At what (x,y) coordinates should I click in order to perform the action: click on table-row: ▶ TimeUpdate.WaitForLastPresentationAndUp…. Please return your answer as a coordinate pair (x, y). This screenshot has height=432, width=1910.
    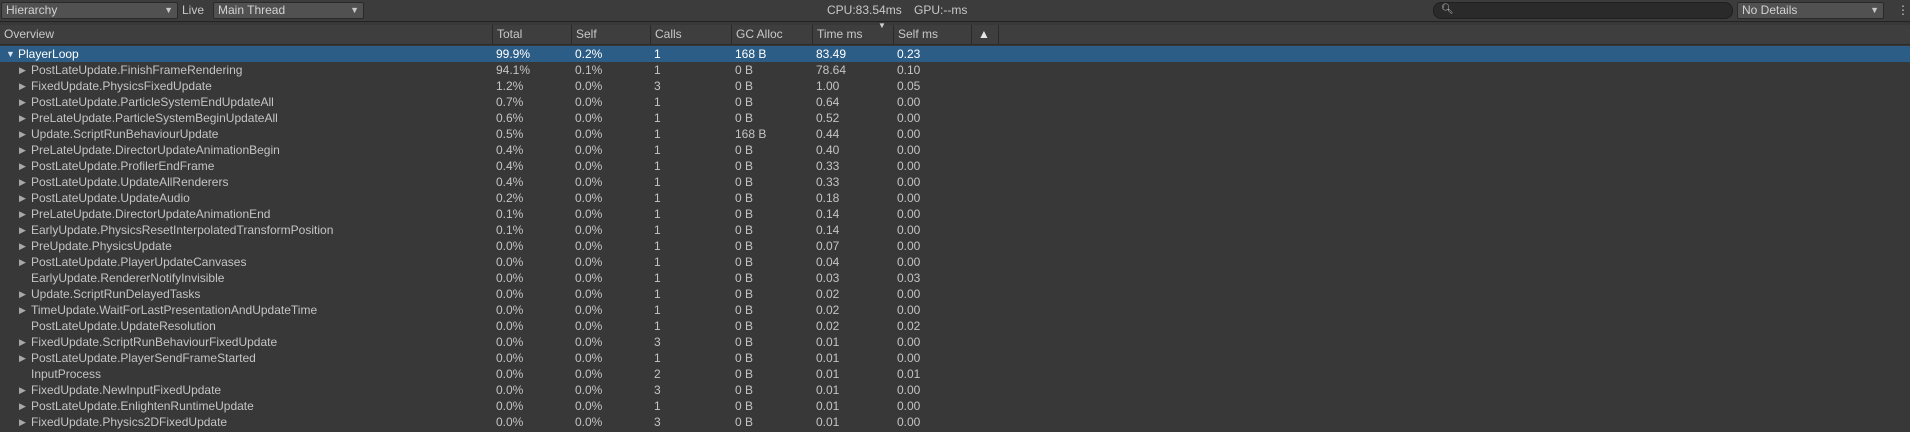
    Looking at the image, I should click on (955, 310).